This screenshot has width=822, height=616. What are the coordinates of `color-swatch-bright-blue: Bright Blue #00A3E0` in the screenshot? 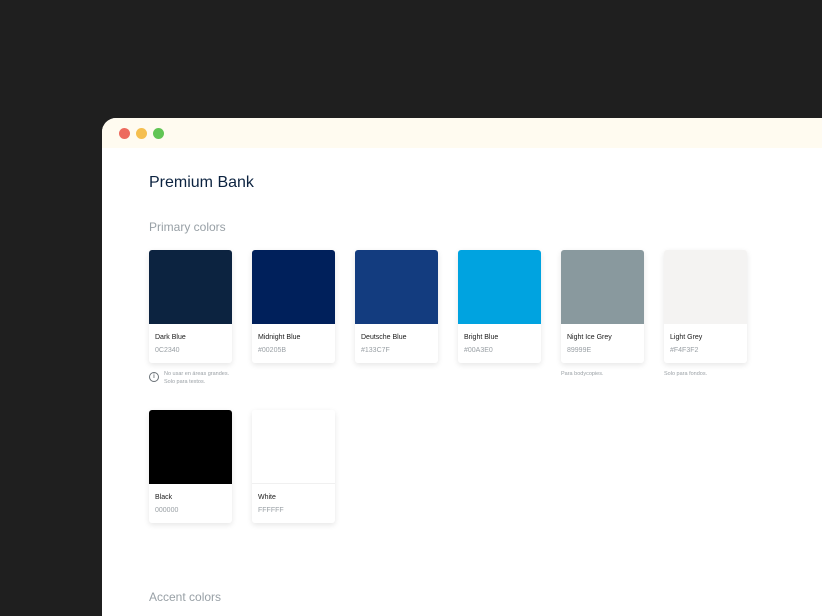 It's located at (499, 306).